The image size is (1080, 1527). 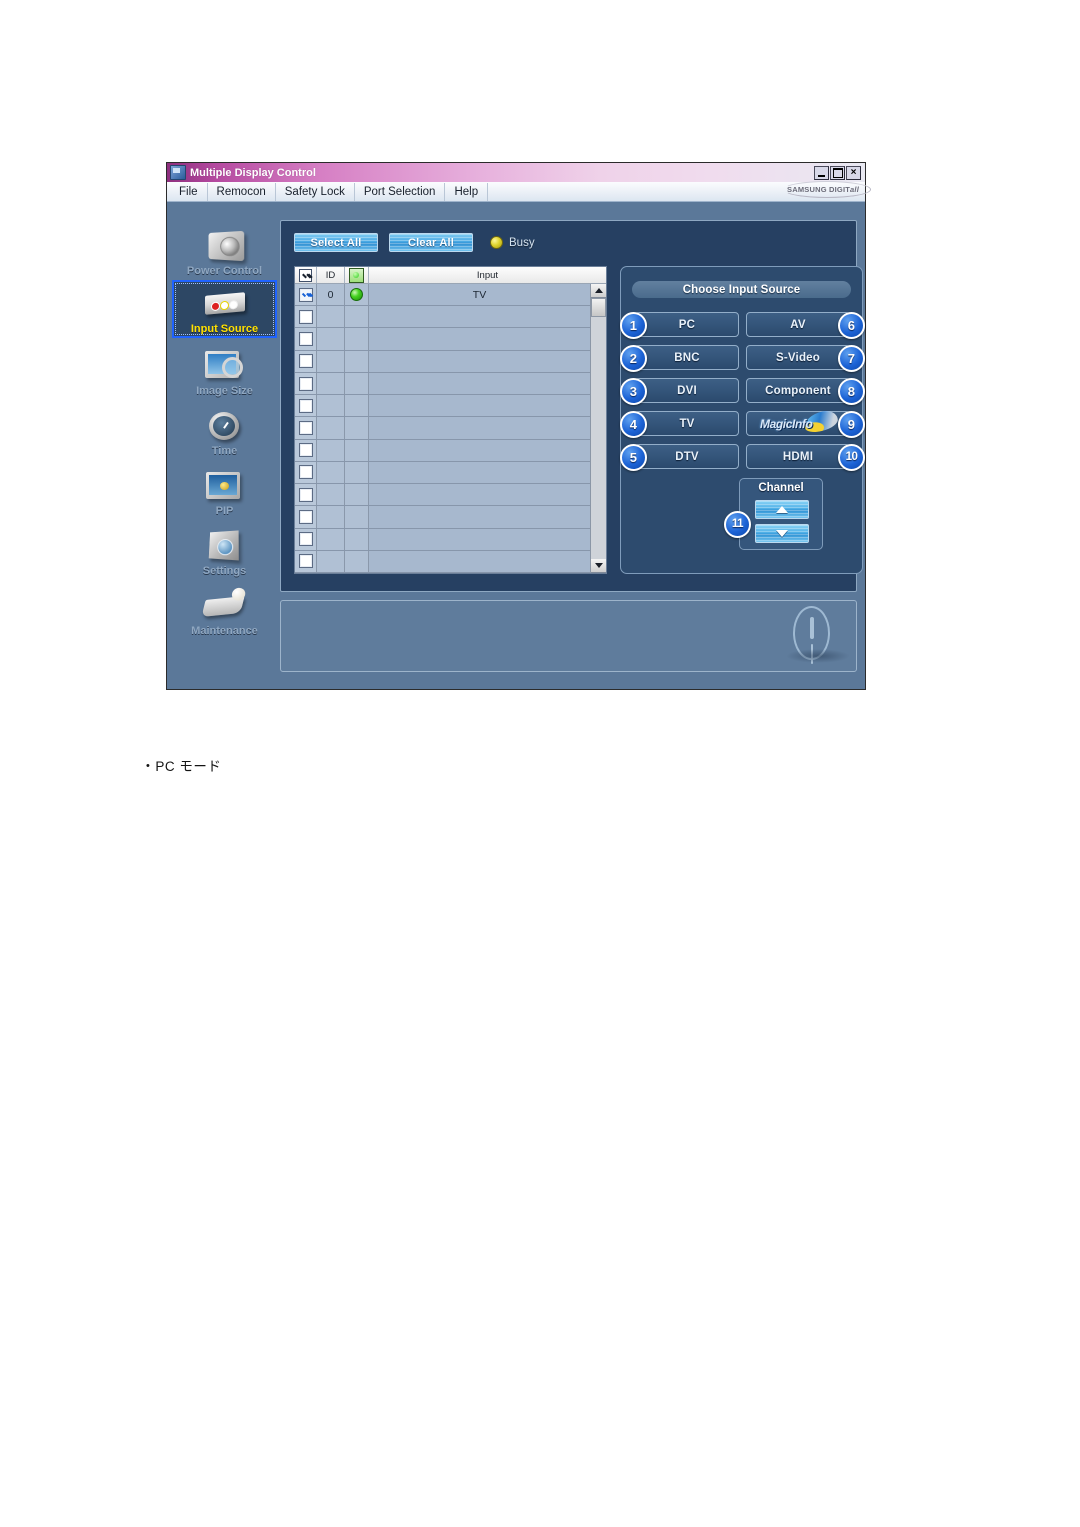 What do you see at coordinates (805, 358) in the screenshot?
I see `input-source-button-s-video: 7 S-Video` at bounding box center [805, 358].